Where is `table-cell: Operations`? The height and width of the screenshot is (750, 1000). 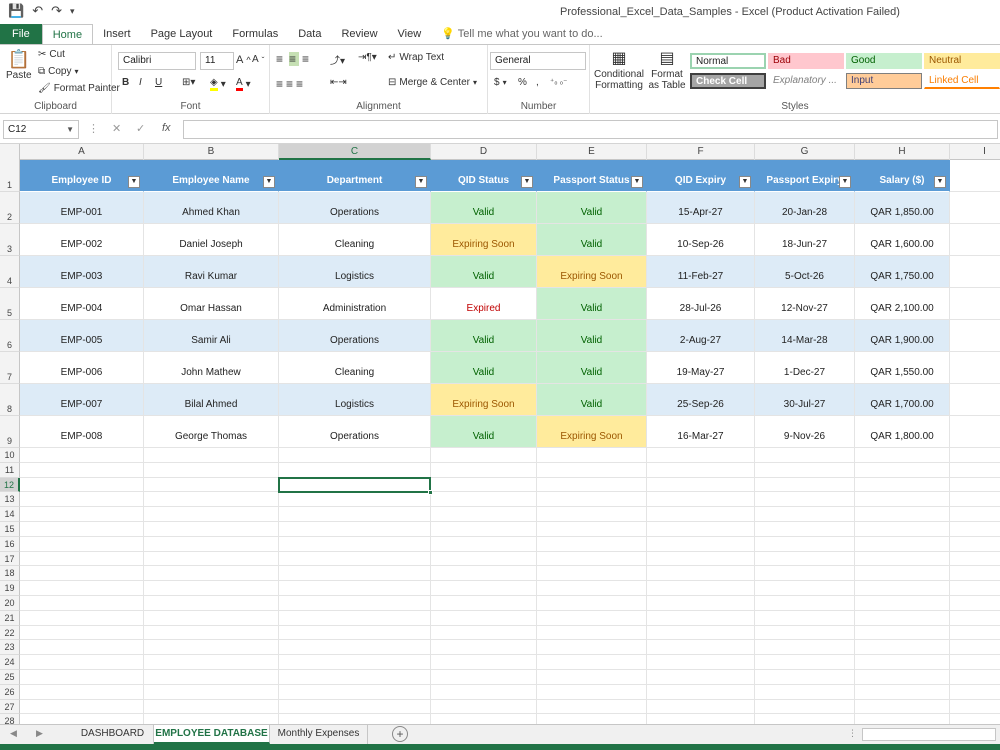 table-cell: Operations is located at coordinates (355, 432).